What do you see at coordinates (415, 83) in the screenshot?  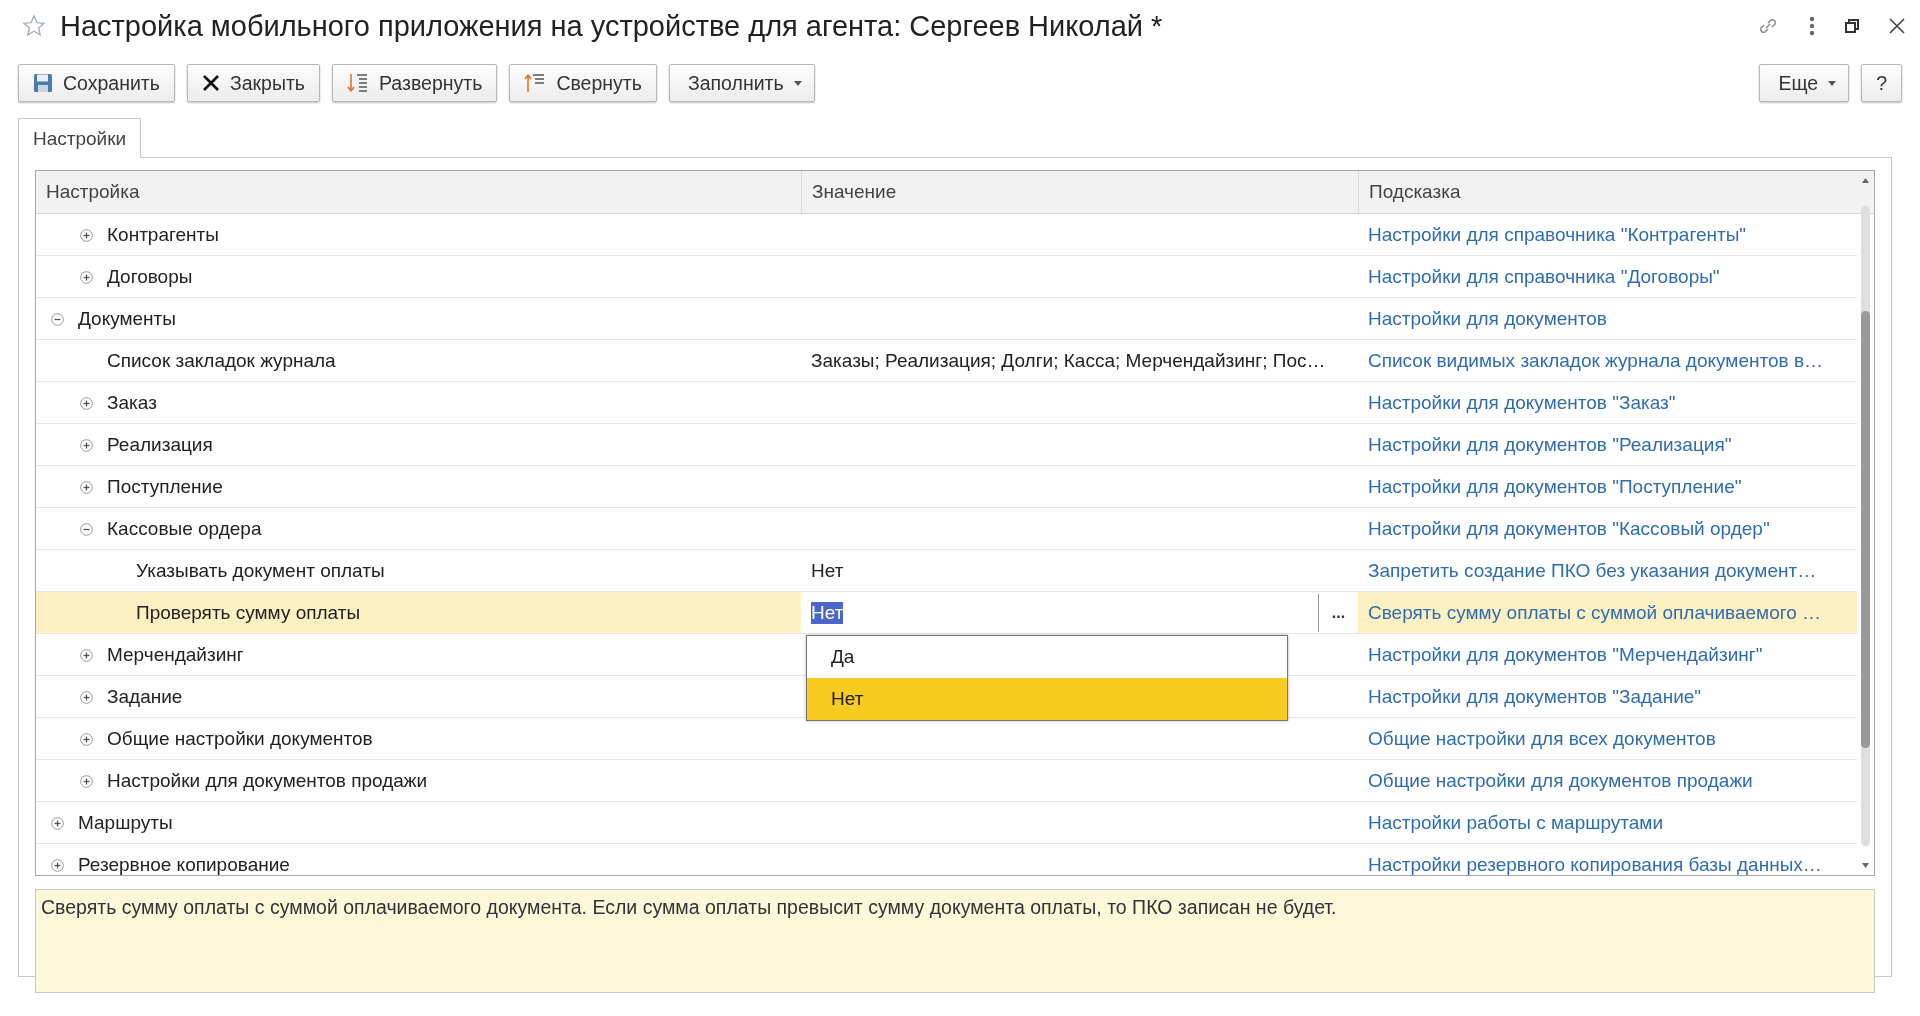 I see `expand-button: Развернуть` at bounding box center [415, 83].